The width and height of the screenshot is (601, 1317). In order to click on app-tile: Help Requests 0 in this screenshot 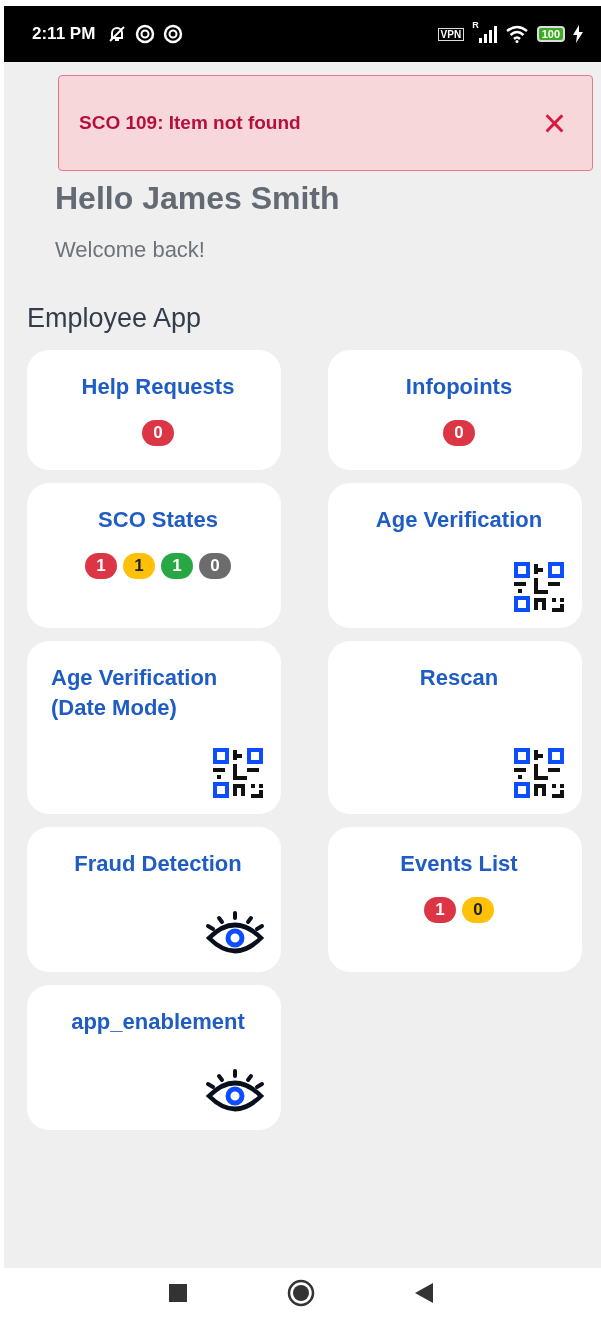, I will do `click(154, 410)`.